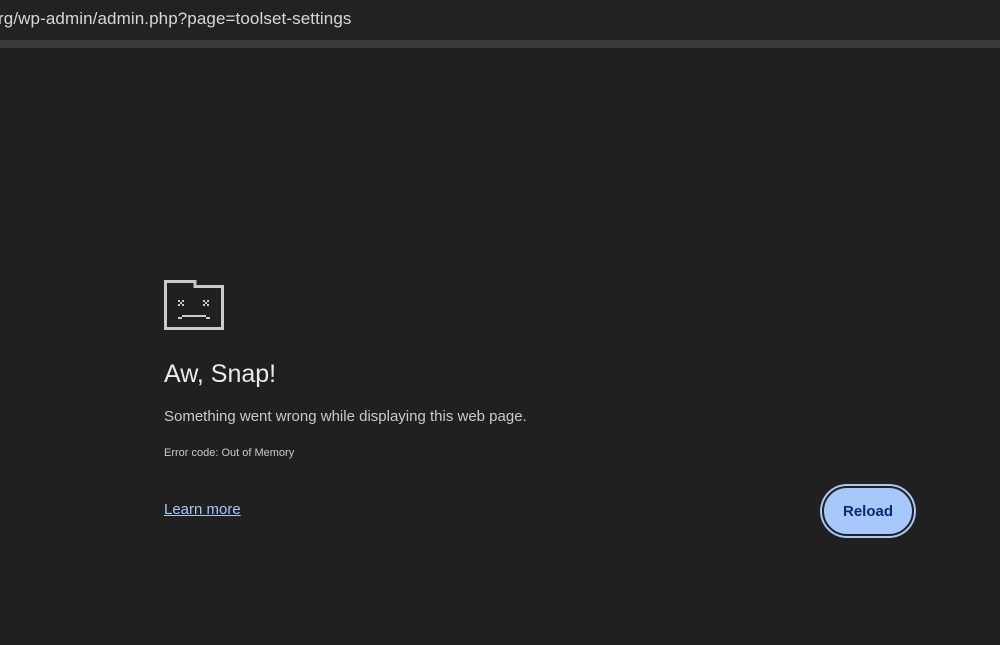  Describe the element at coordinates (868, 511) in the screenshot. I see `reload-button: Reload` at that location.